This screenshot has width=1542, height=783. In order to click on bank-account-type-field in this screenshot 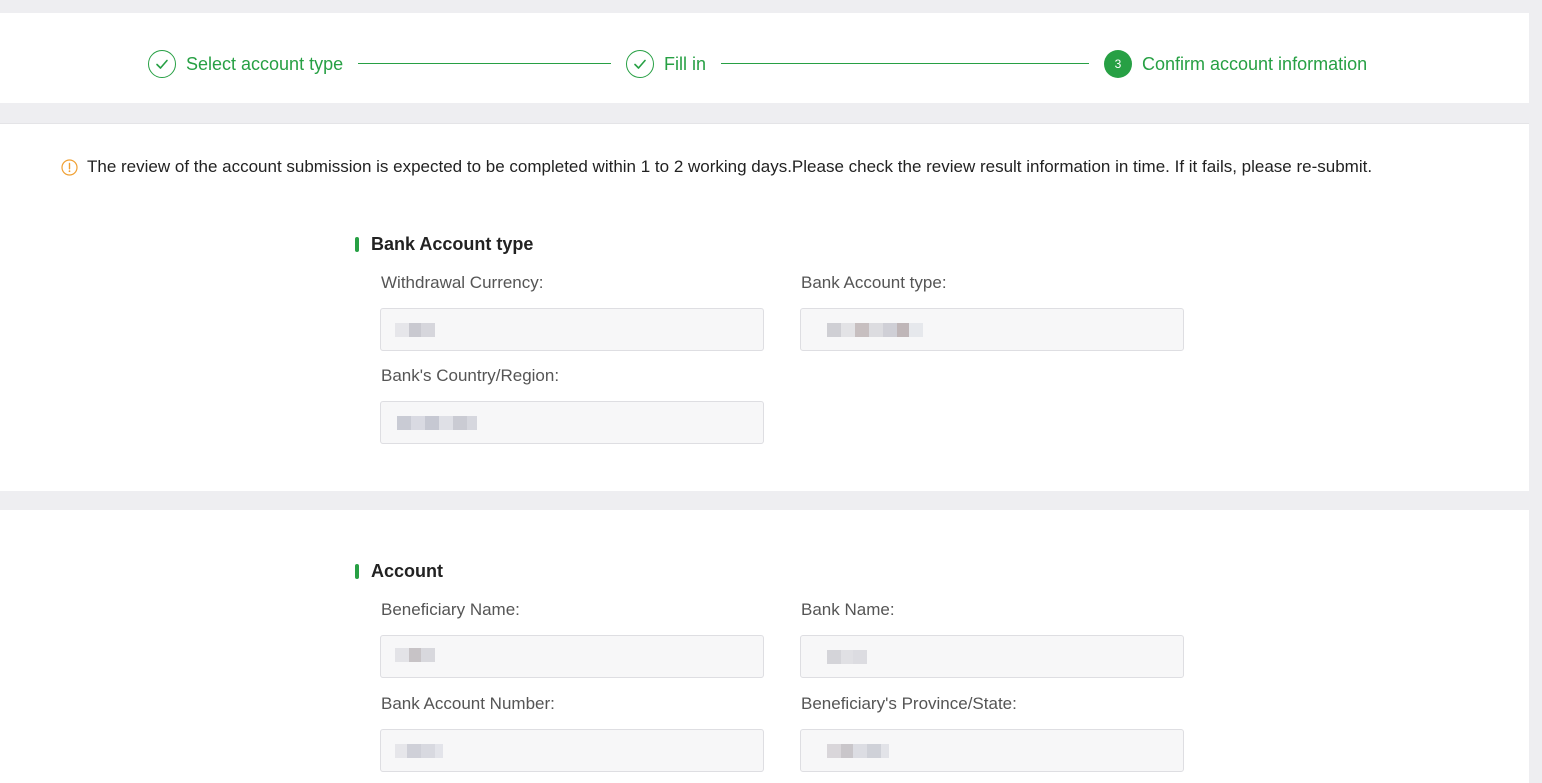, I will do `click(992, 329)`.